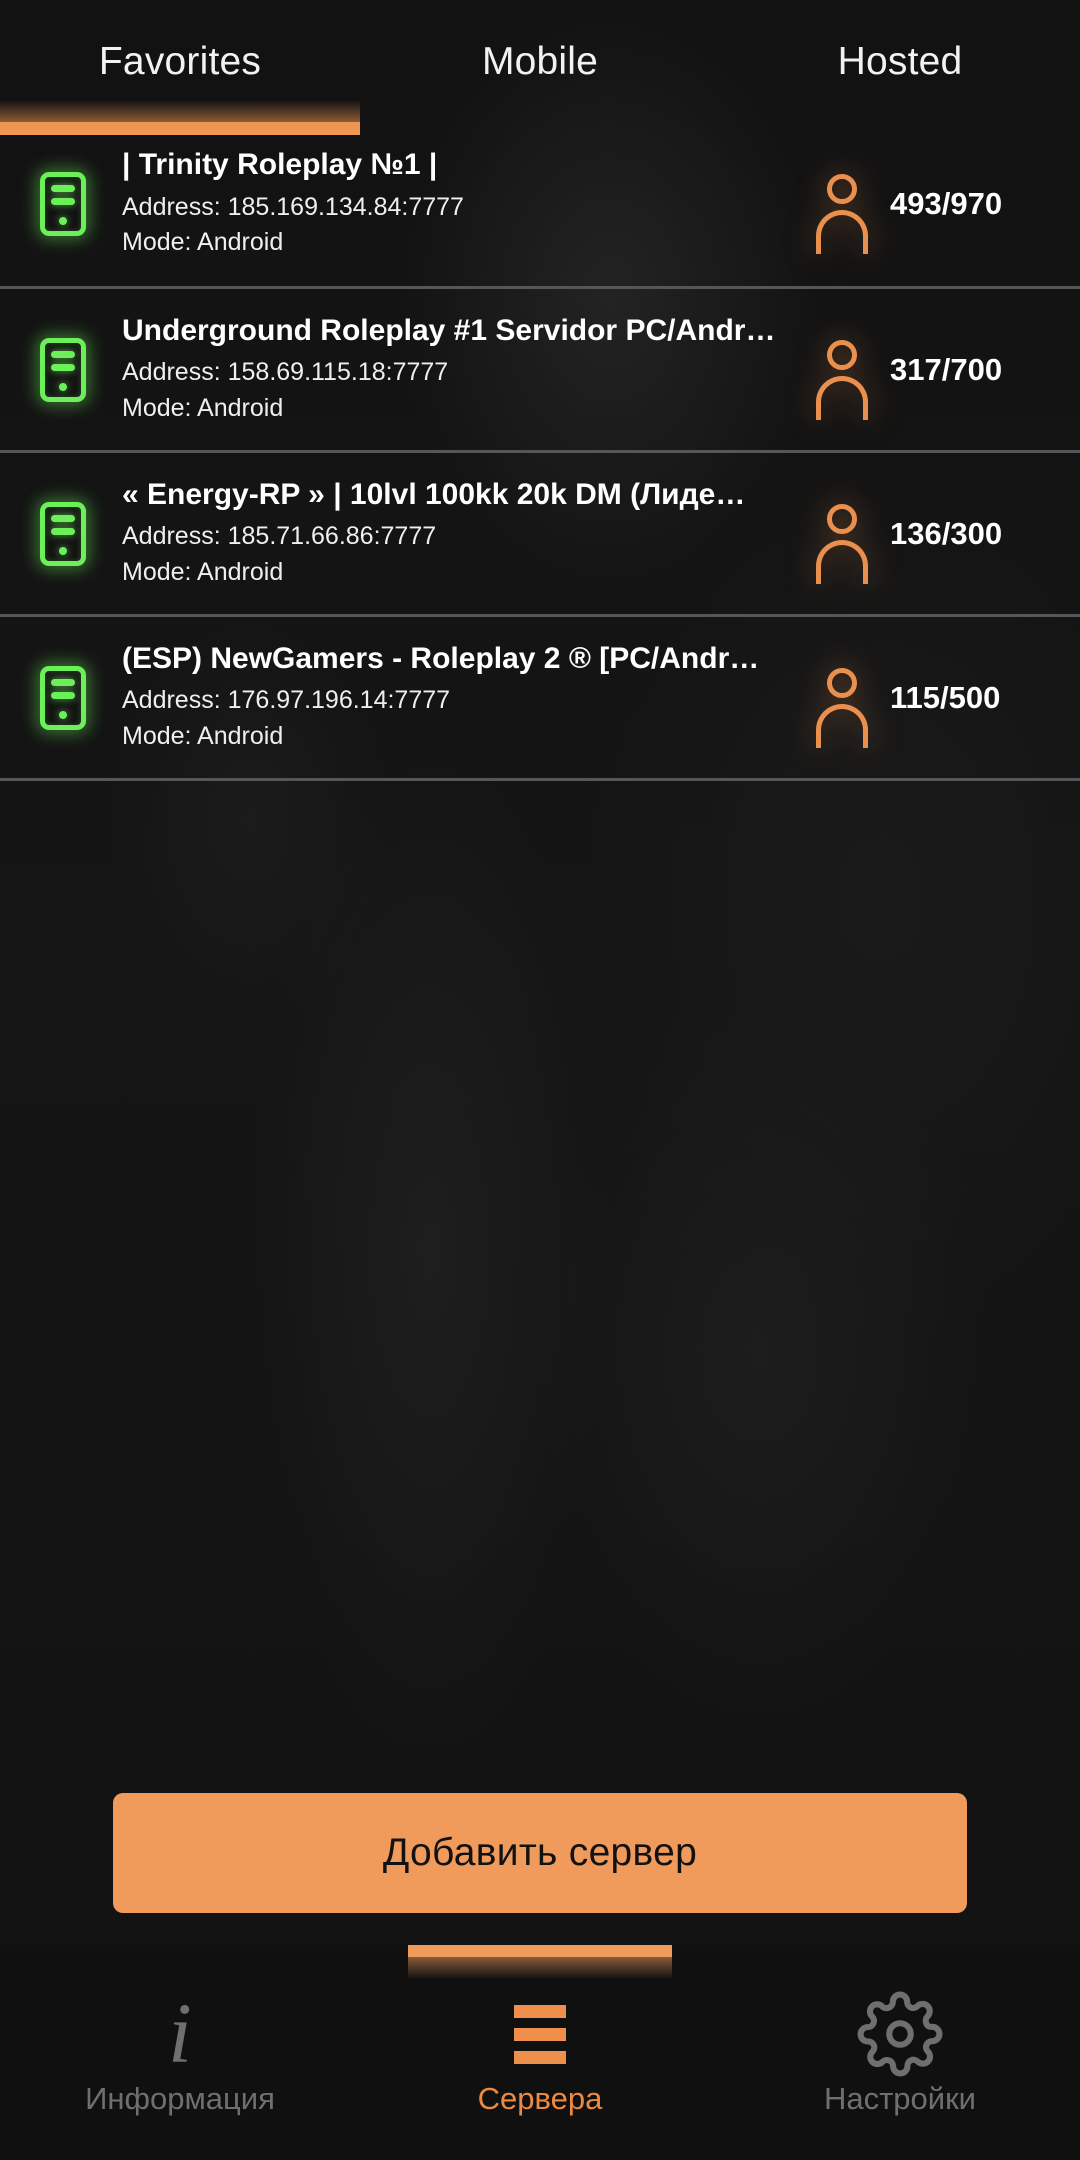  Describe the element at coordinates (945, 697) in the screenshot. I see `player-count: 115/500` at that location.